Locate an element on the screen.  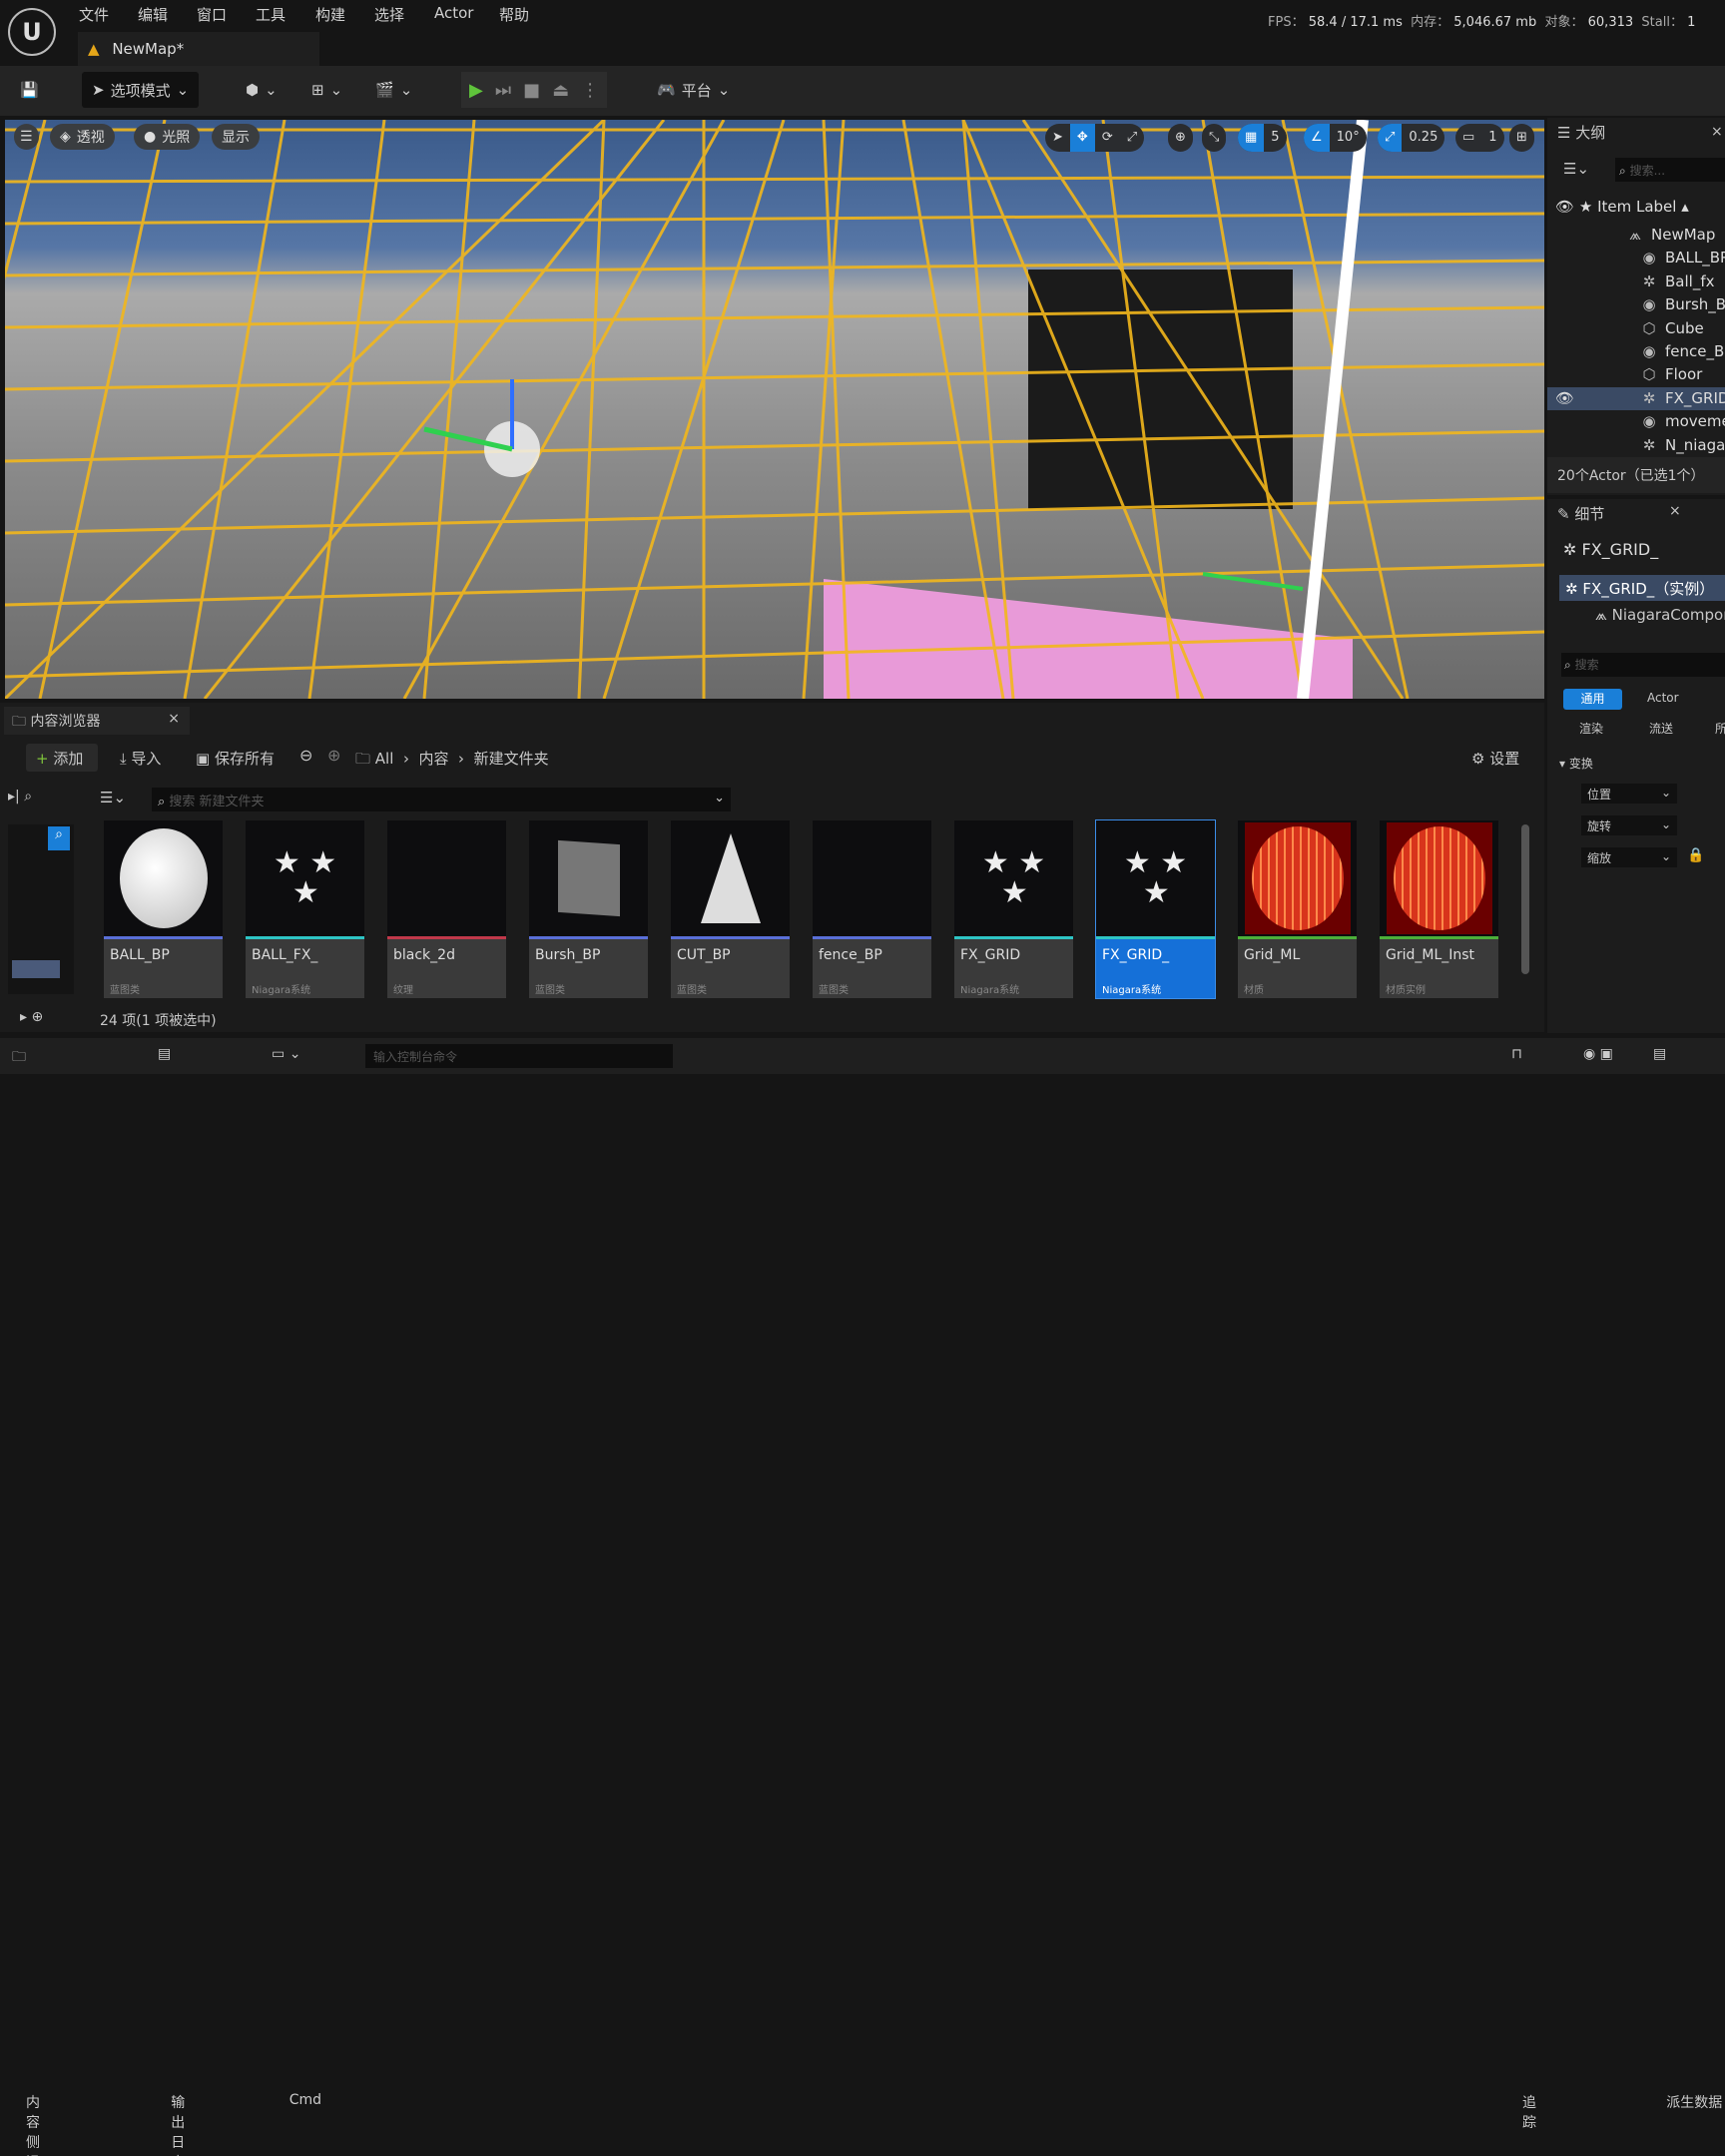
level-tab: ▲ NewMap* is located at coordinates (199, 49).